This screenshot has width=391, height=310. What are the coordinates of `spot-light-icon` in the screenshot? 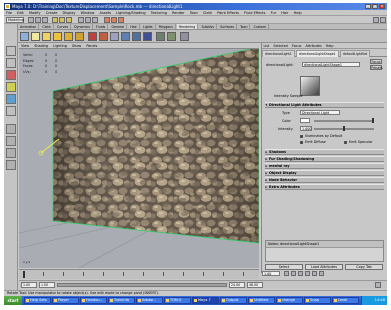 It's located at (68, 36).